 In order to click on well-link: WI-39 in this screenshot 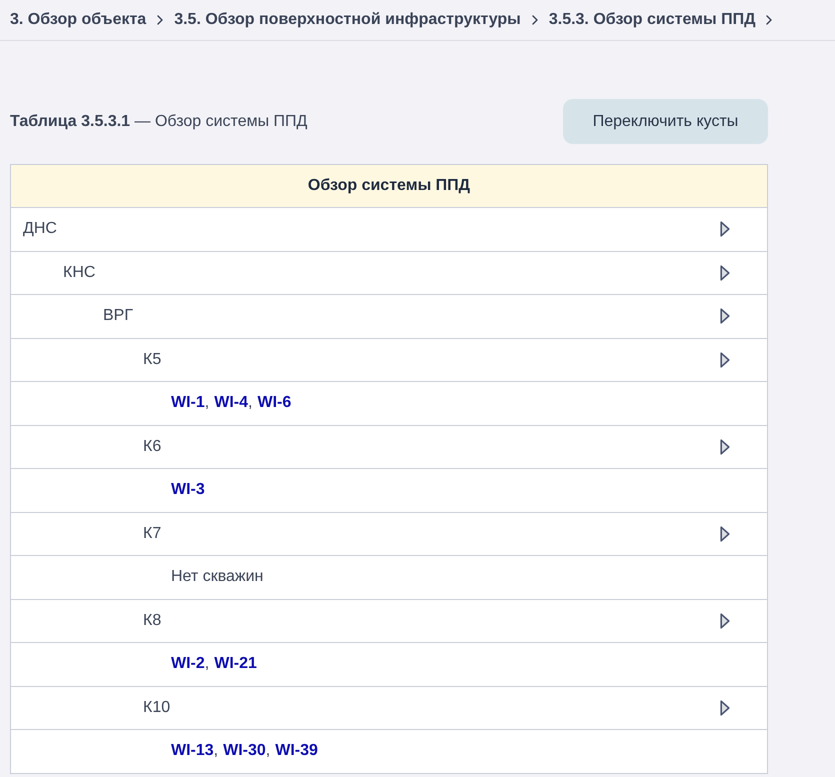, I will do `click(296, 751)`.